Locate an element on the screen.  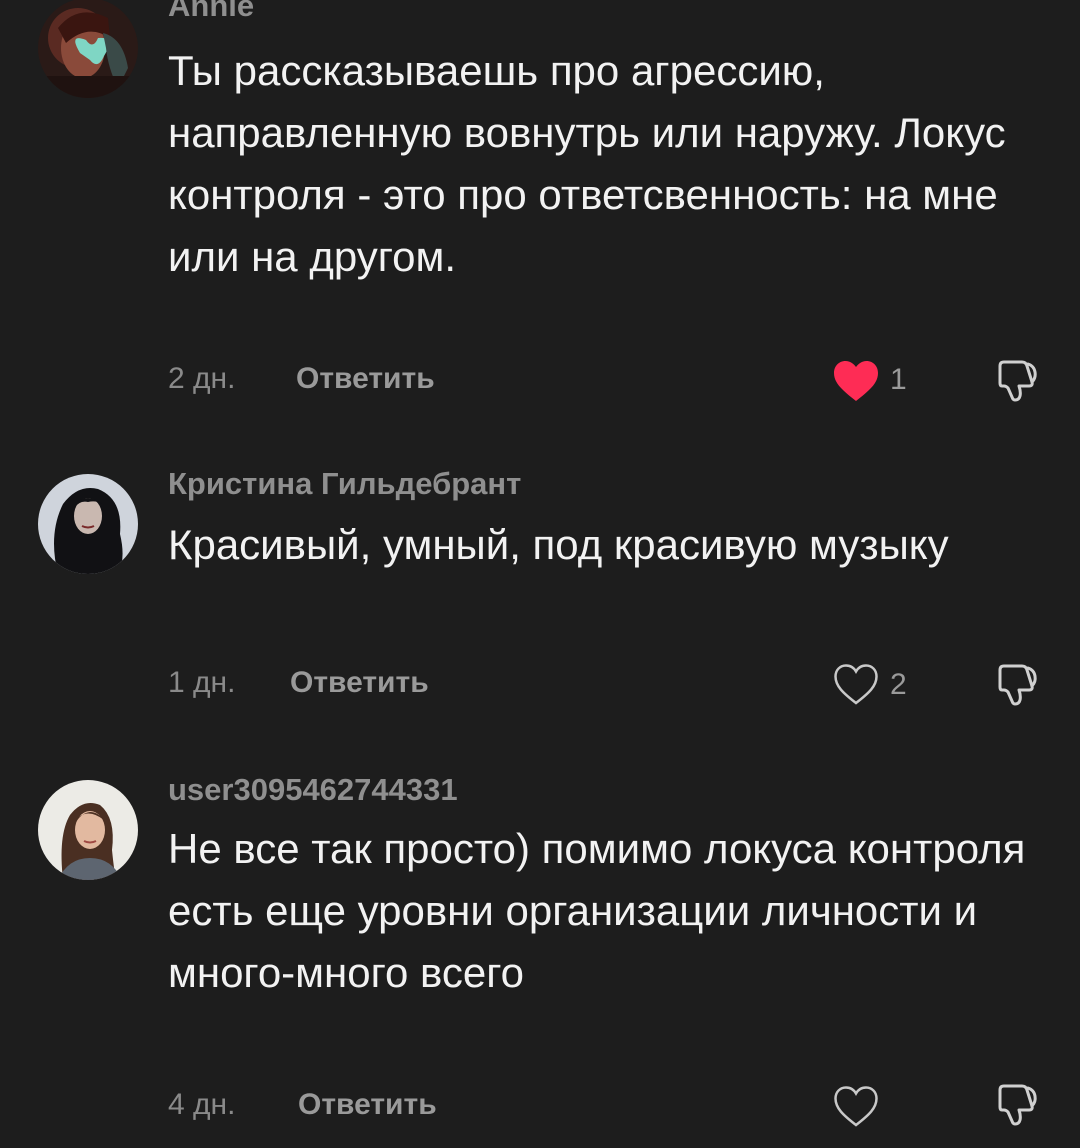
comment-timestamp: 1 дн. is located at coordinates (202, 682).